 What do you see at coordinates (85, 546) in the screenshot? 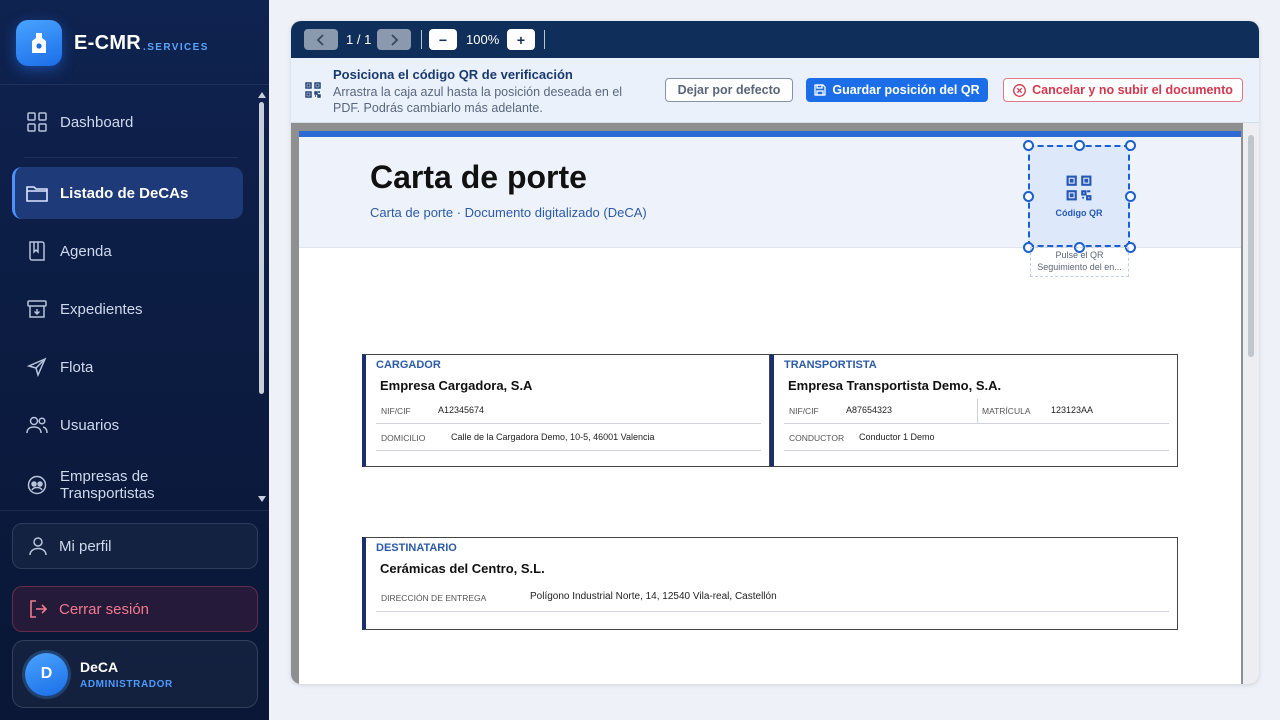
I see `profile-label: Mi perfil` at bounding box center [85, 546].